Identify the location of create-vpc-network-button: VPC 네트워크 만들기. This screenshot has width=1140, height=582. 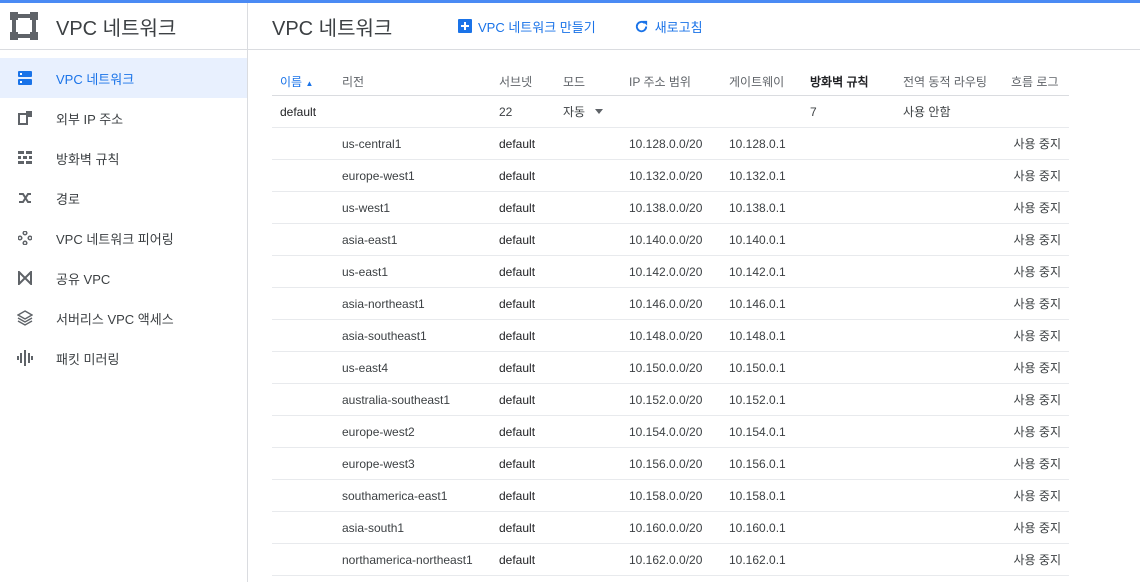
(527, 26).